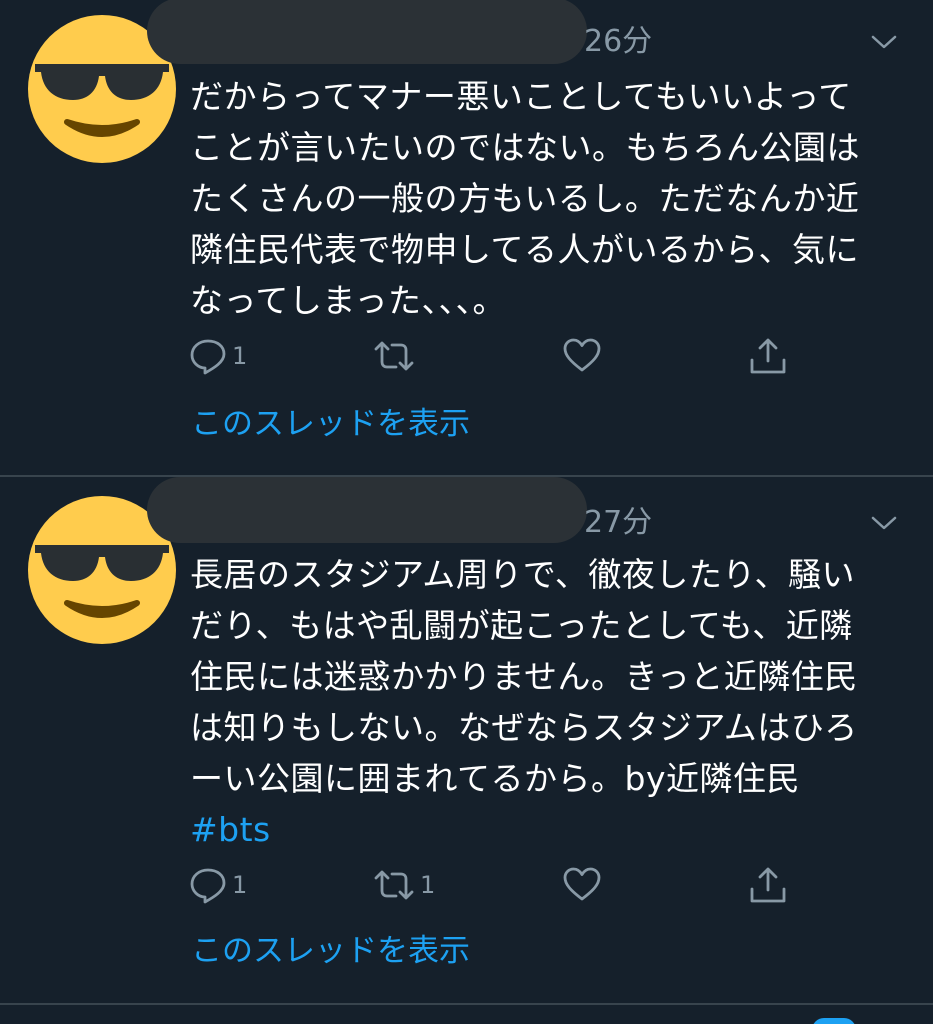  What do you see at coordinates (521, 96) in the screenshot?
I see `tweet-text-line: だからってマナー悪いことしてもいいよって` at bounding box center [521, 96].